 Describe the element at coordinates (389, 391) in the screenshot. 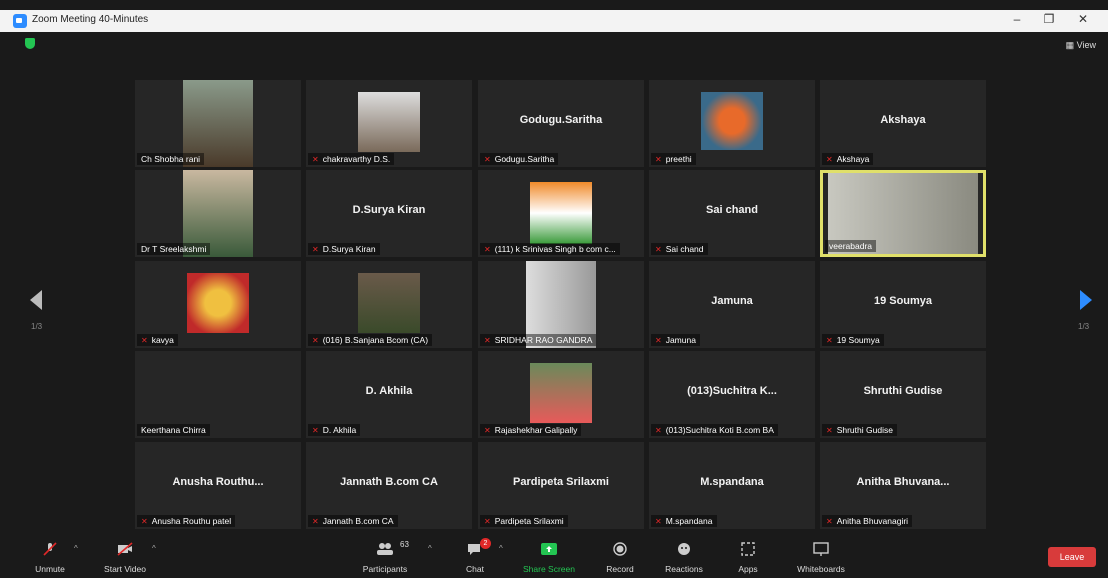

I see `participant-display-name: D. Akhila` at that location.